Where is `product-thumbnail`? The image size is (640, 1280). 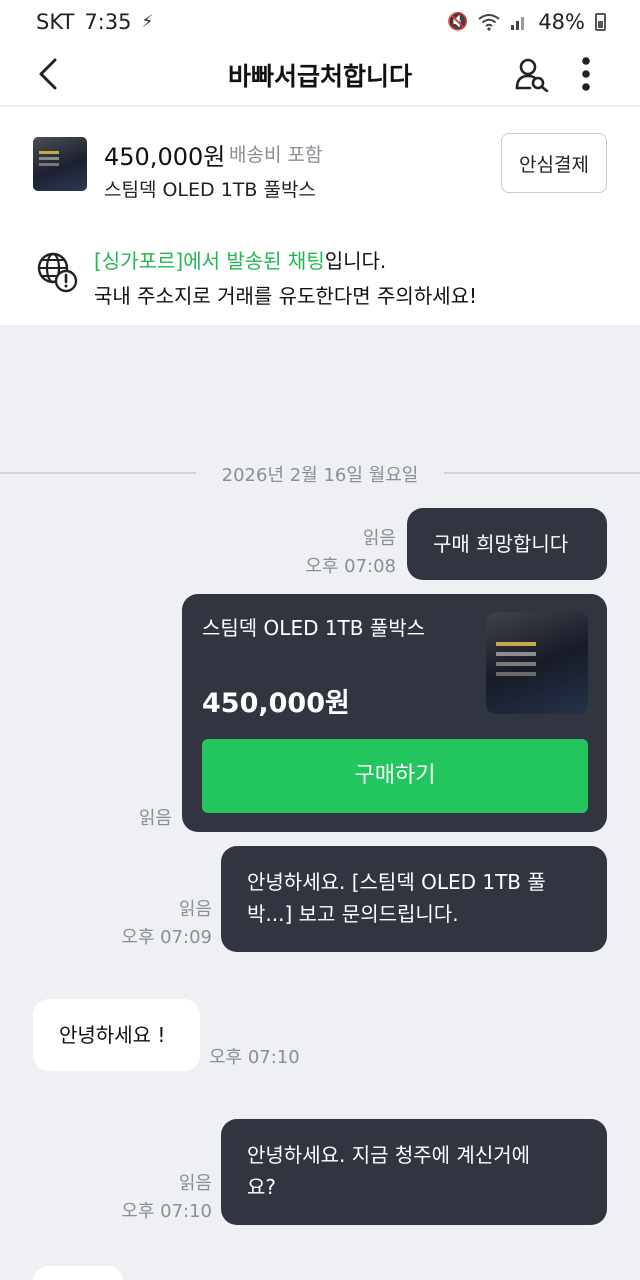
product-thumbnail is located at coordinates (60, 164).